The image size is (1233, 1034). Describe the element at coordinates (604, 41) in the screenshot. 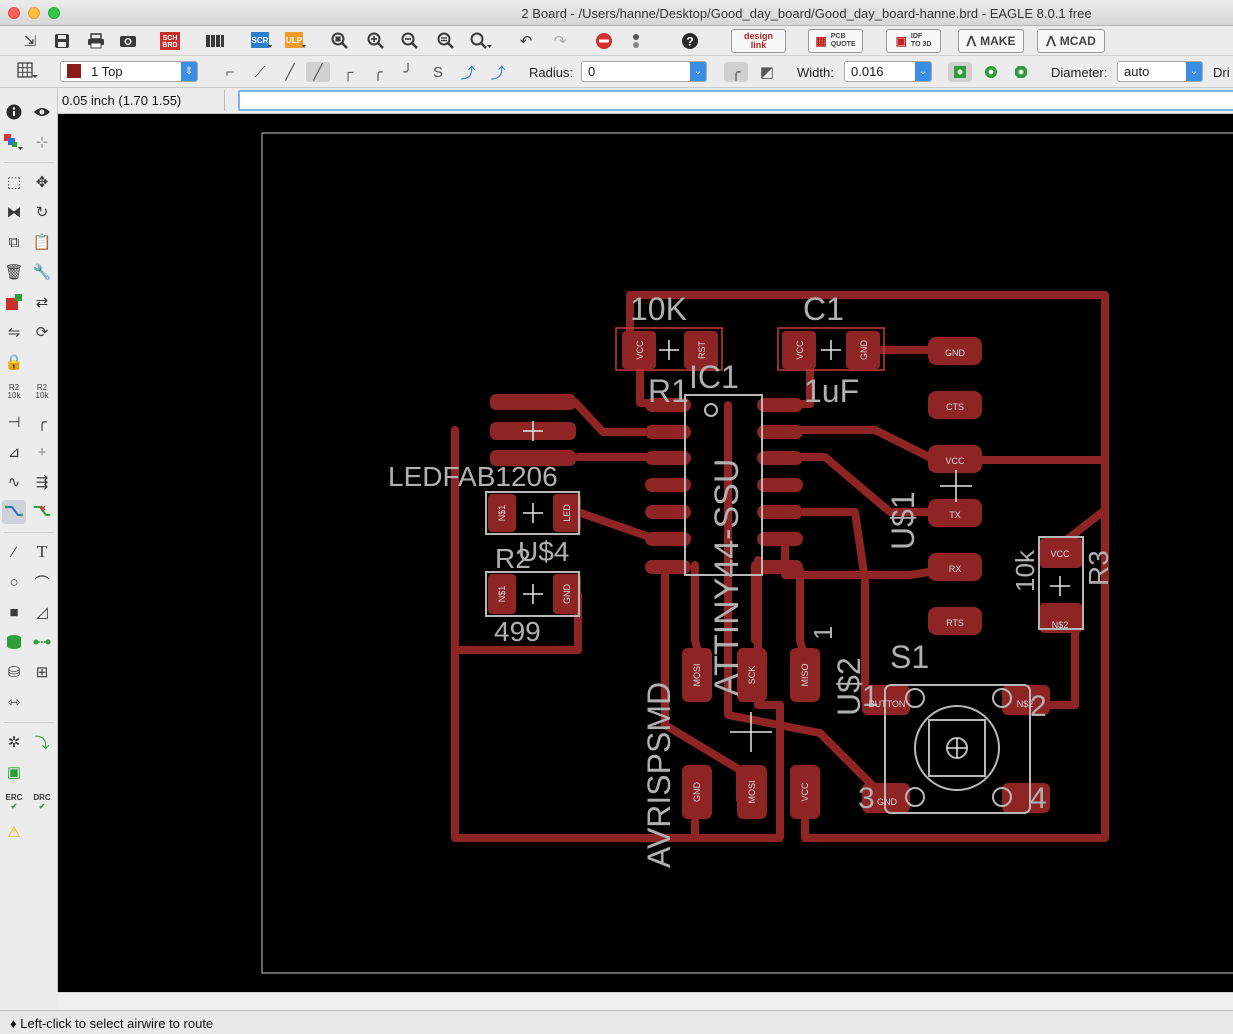

I see `stop-icon` at that location.